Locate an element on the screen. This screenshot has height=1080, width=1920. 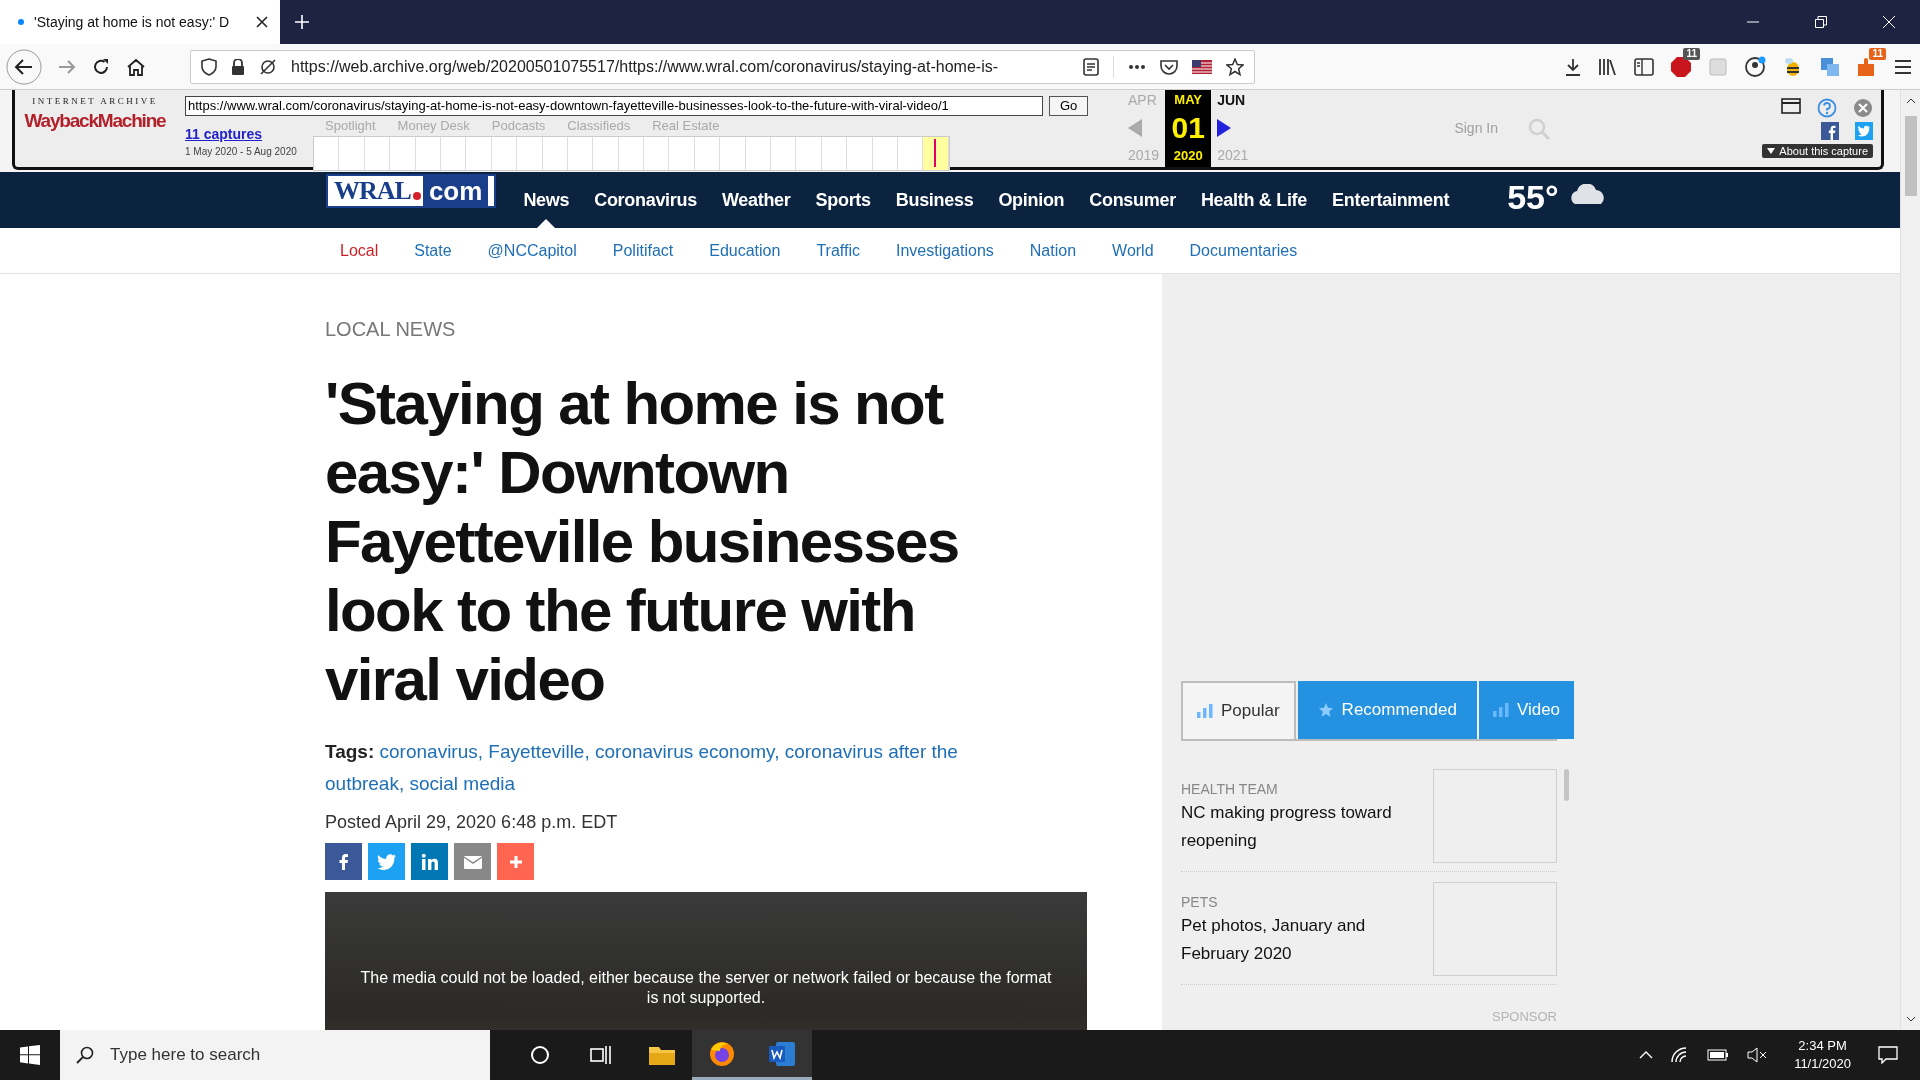
section-link: Documentaries is located at coordinates (1243, 250).